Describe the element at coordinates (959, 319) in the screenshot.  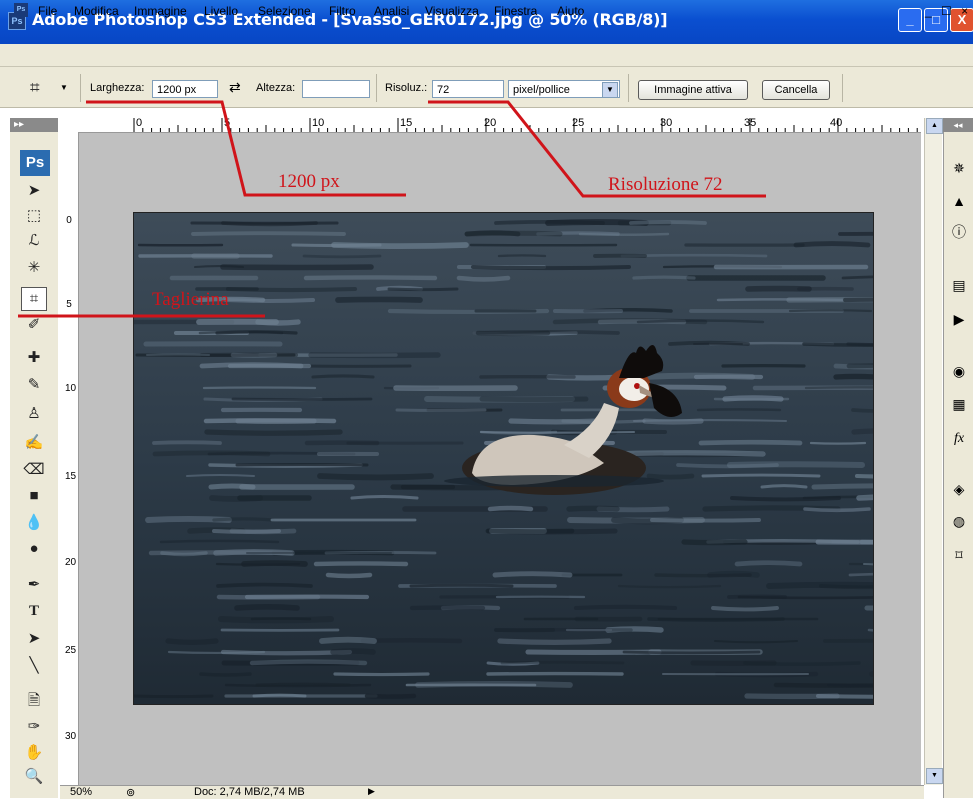
I see `actions-icon: ▶` at that location.